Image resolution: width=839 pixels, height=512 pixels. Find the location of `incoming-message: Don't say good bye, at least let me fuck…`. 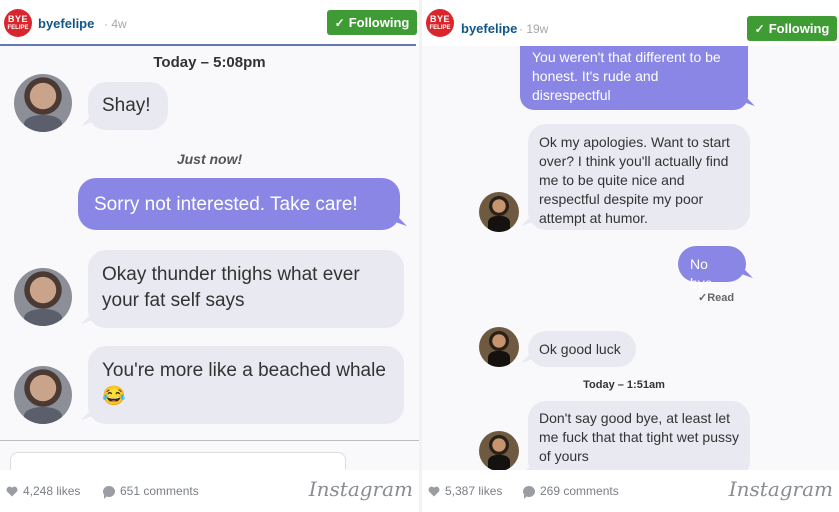

incoming-message: Don't say good bye, at least let me fuck… is located at coordinates (639, 435).